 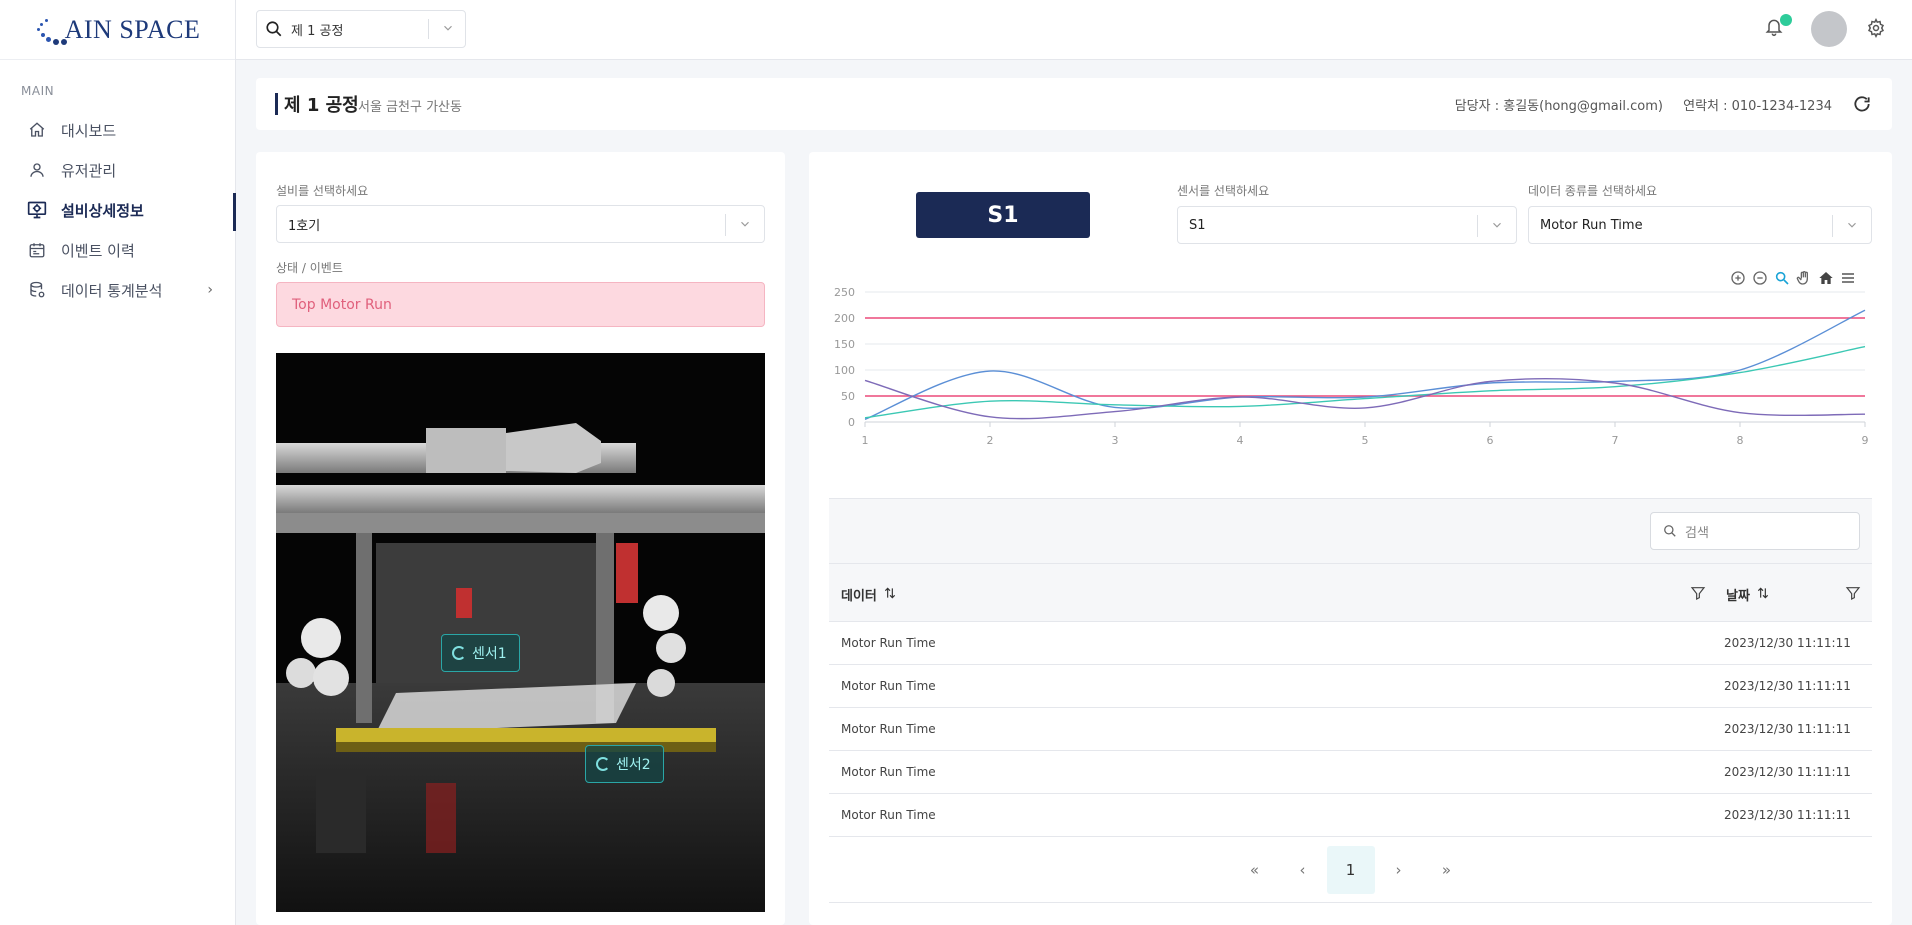 I want to click on factory-select-value: 제 1 공정, so click(x=317, y=31).